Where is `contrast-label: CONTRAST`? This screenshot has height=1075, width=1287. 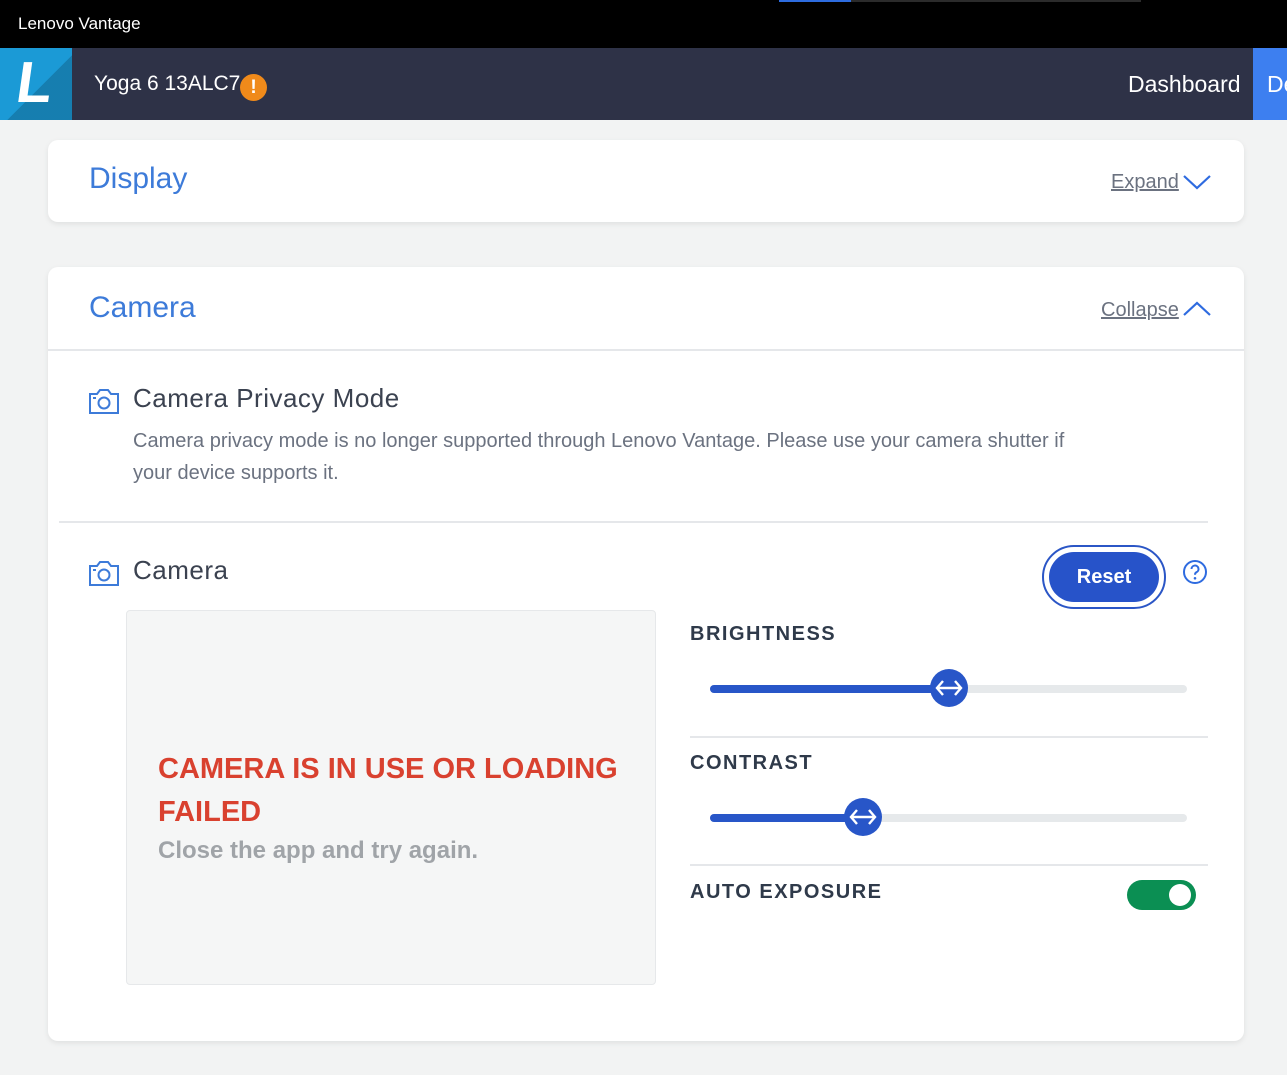 contrast-label: CONTRAST is located at coordinates (752, 763).